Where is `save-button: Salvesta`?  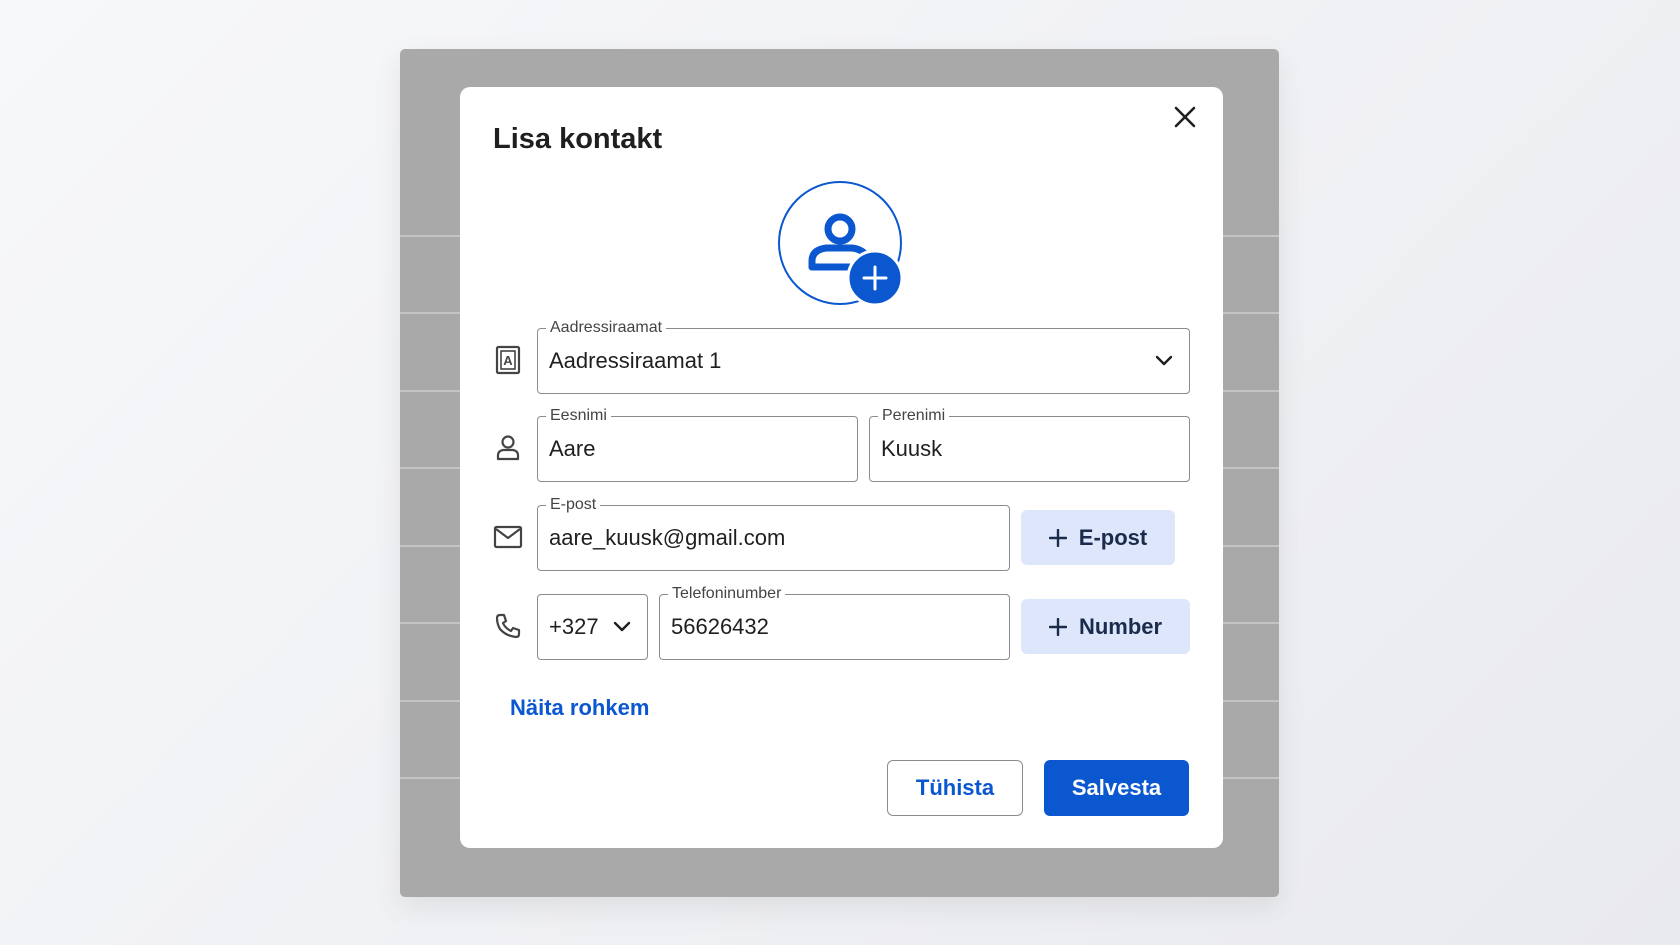
save-button: Salvesta is located at coordinates (1116, 788).